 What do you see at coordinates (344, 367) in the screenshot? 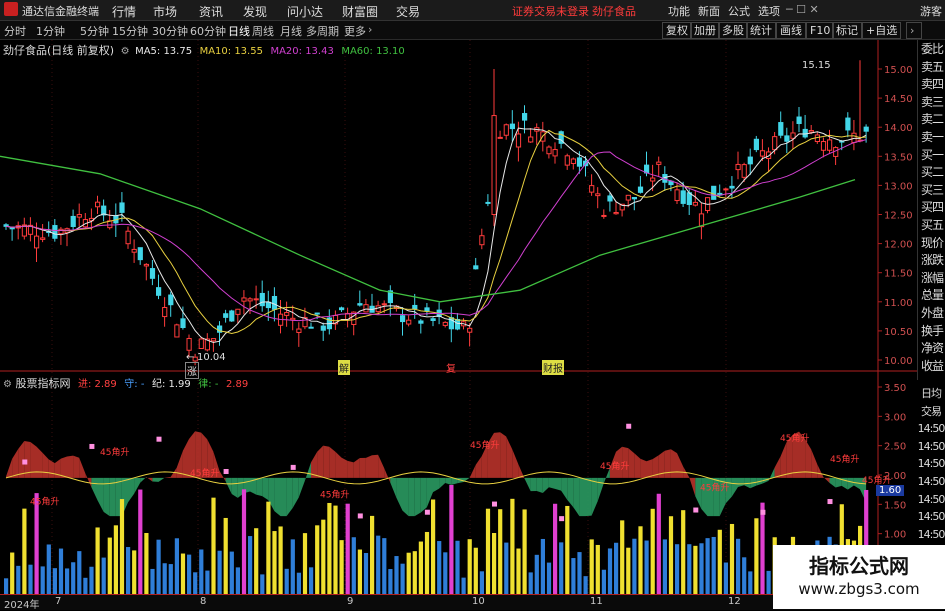
I see `marker-unlock: 解` at bounding box center [344, 367].